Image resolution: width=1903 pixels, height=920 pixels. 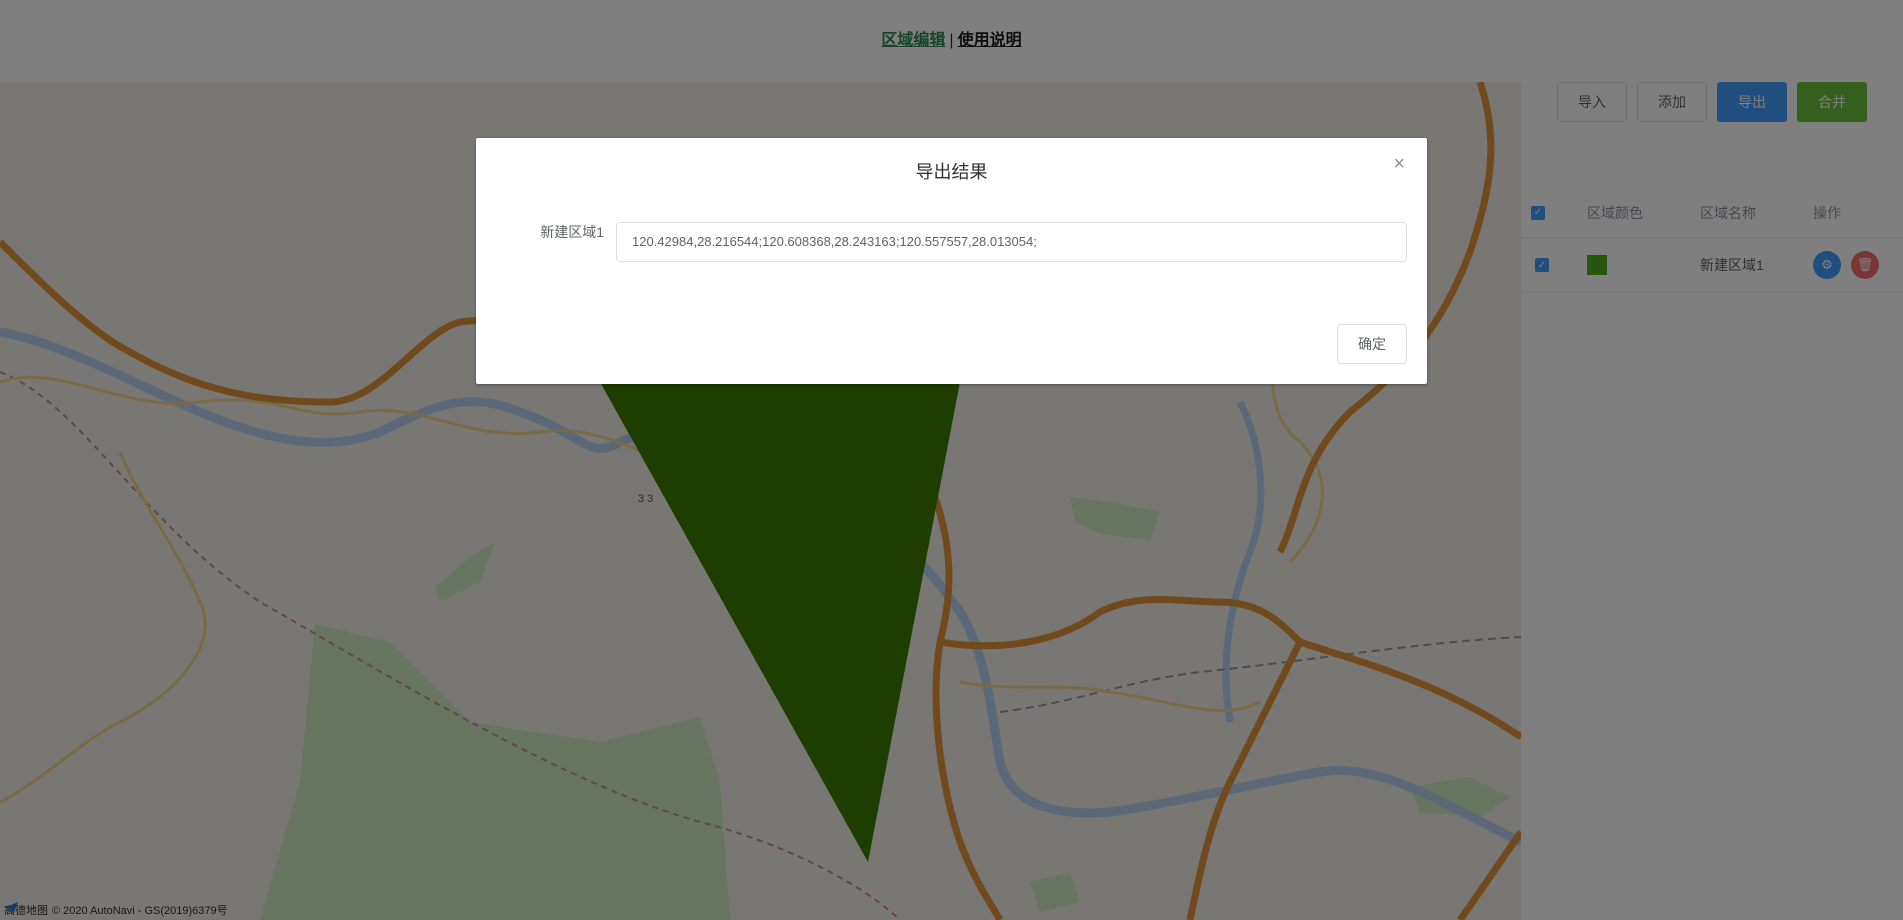 What do you see at coordinates (1399, 164) in the screenshot?
I see `close-icon: ×` at bounding box center [1399, 164].